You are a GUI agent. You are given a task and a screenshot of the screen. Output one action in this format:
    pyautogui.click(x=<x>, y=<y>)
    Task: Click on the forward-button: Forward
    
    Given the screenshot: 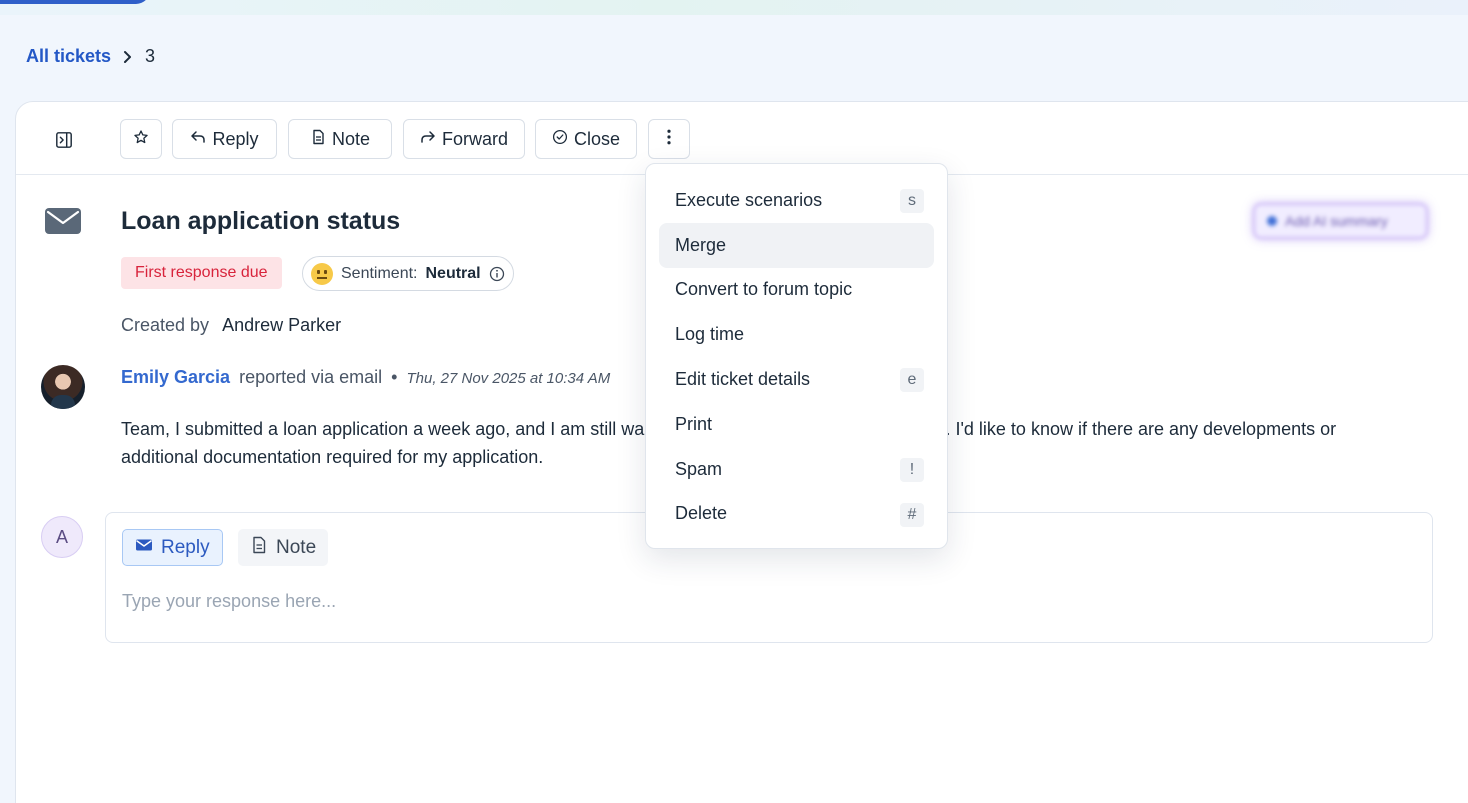 What is the action you would take?
    pyautogui.click(x=464, y=139)
    